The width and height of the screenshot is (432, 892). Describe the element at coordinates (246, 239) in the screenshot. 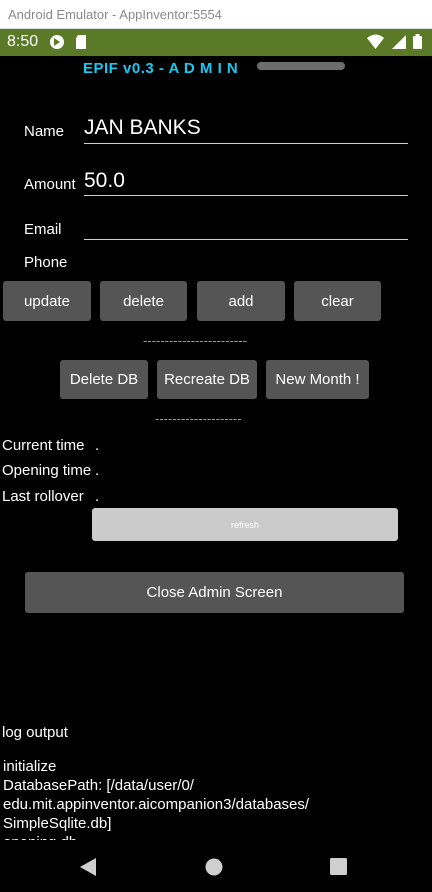

I see `email-field-underline` at that location.